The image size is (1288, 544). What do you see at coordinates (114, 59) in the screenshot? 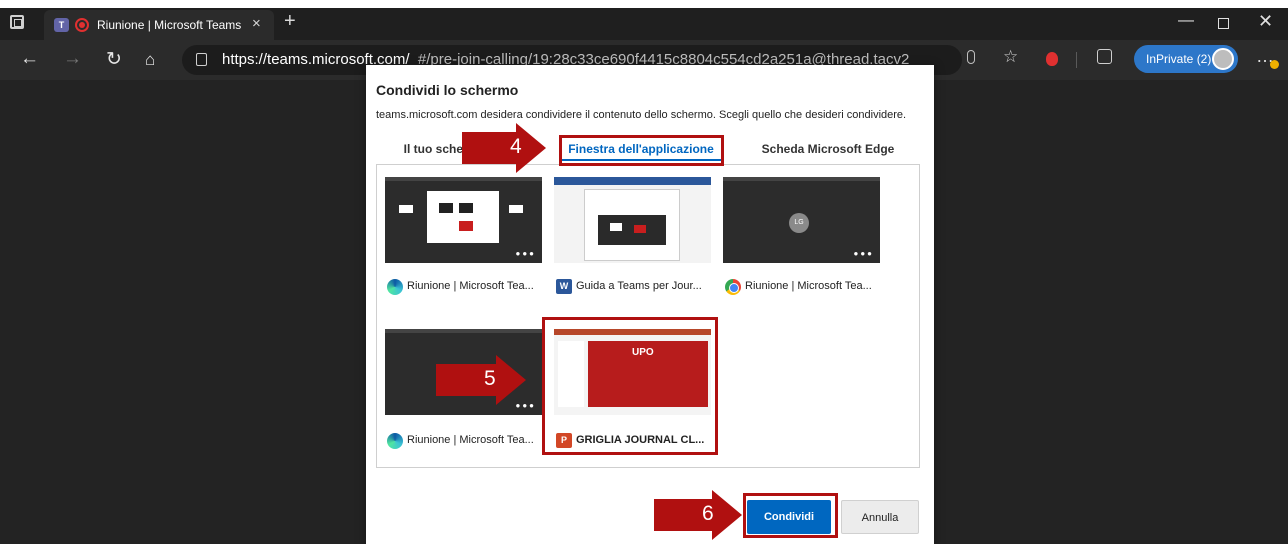
I see `refresh-icon: ↻` at bounding box center [114, 59].